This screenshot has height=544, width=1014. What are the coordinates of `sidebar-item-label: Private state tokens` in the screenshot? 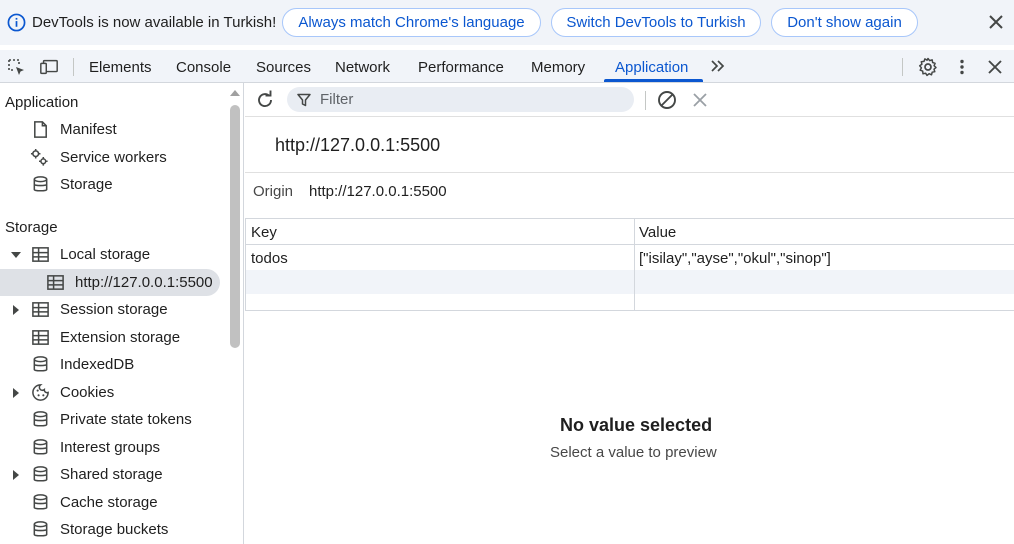 It's located at (126, 419).